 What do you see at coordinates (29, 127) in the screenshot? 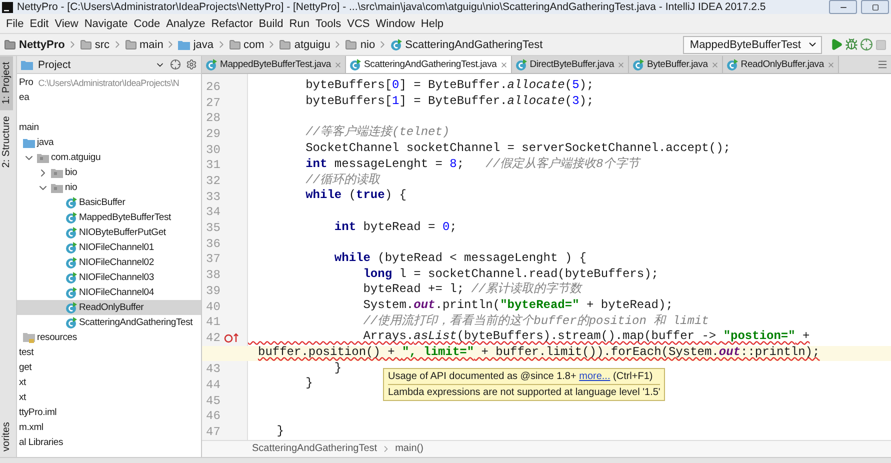
I see `tree-item-label: main` at bounding box center [29, 127].